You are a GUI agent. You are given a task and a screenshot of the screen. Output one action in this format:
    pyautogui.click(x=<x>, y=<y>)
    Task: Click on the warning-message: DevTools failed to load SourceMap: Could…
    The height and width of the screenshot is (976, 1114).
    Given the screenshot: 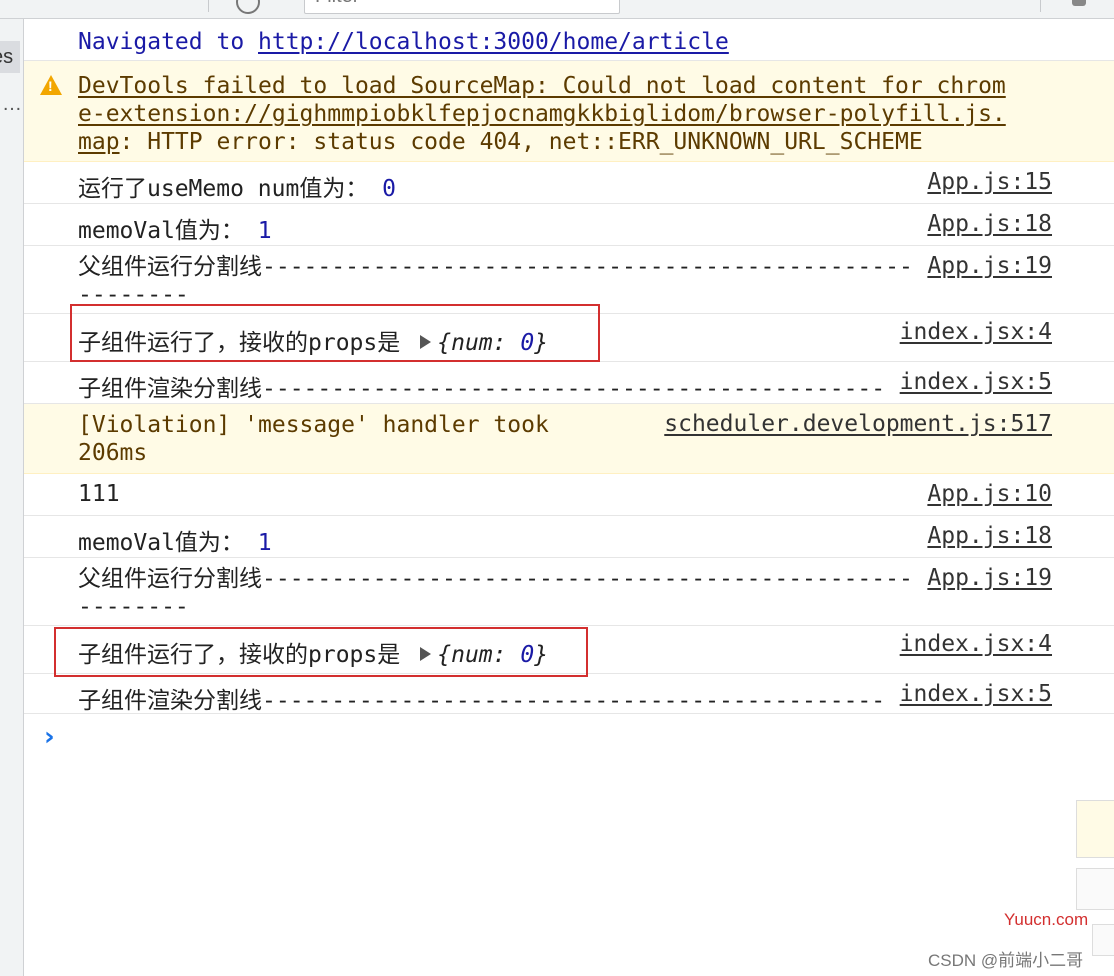 What is the action you would take?
    pyautogui.click(x=542, y=114)
    